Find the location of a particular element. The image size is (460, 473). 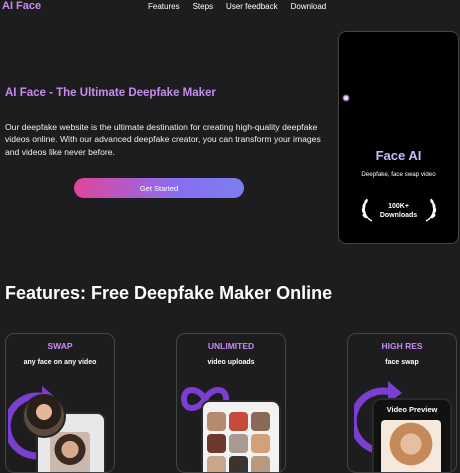

app-brand-name: Face AI is located at coordinates (398, 155).